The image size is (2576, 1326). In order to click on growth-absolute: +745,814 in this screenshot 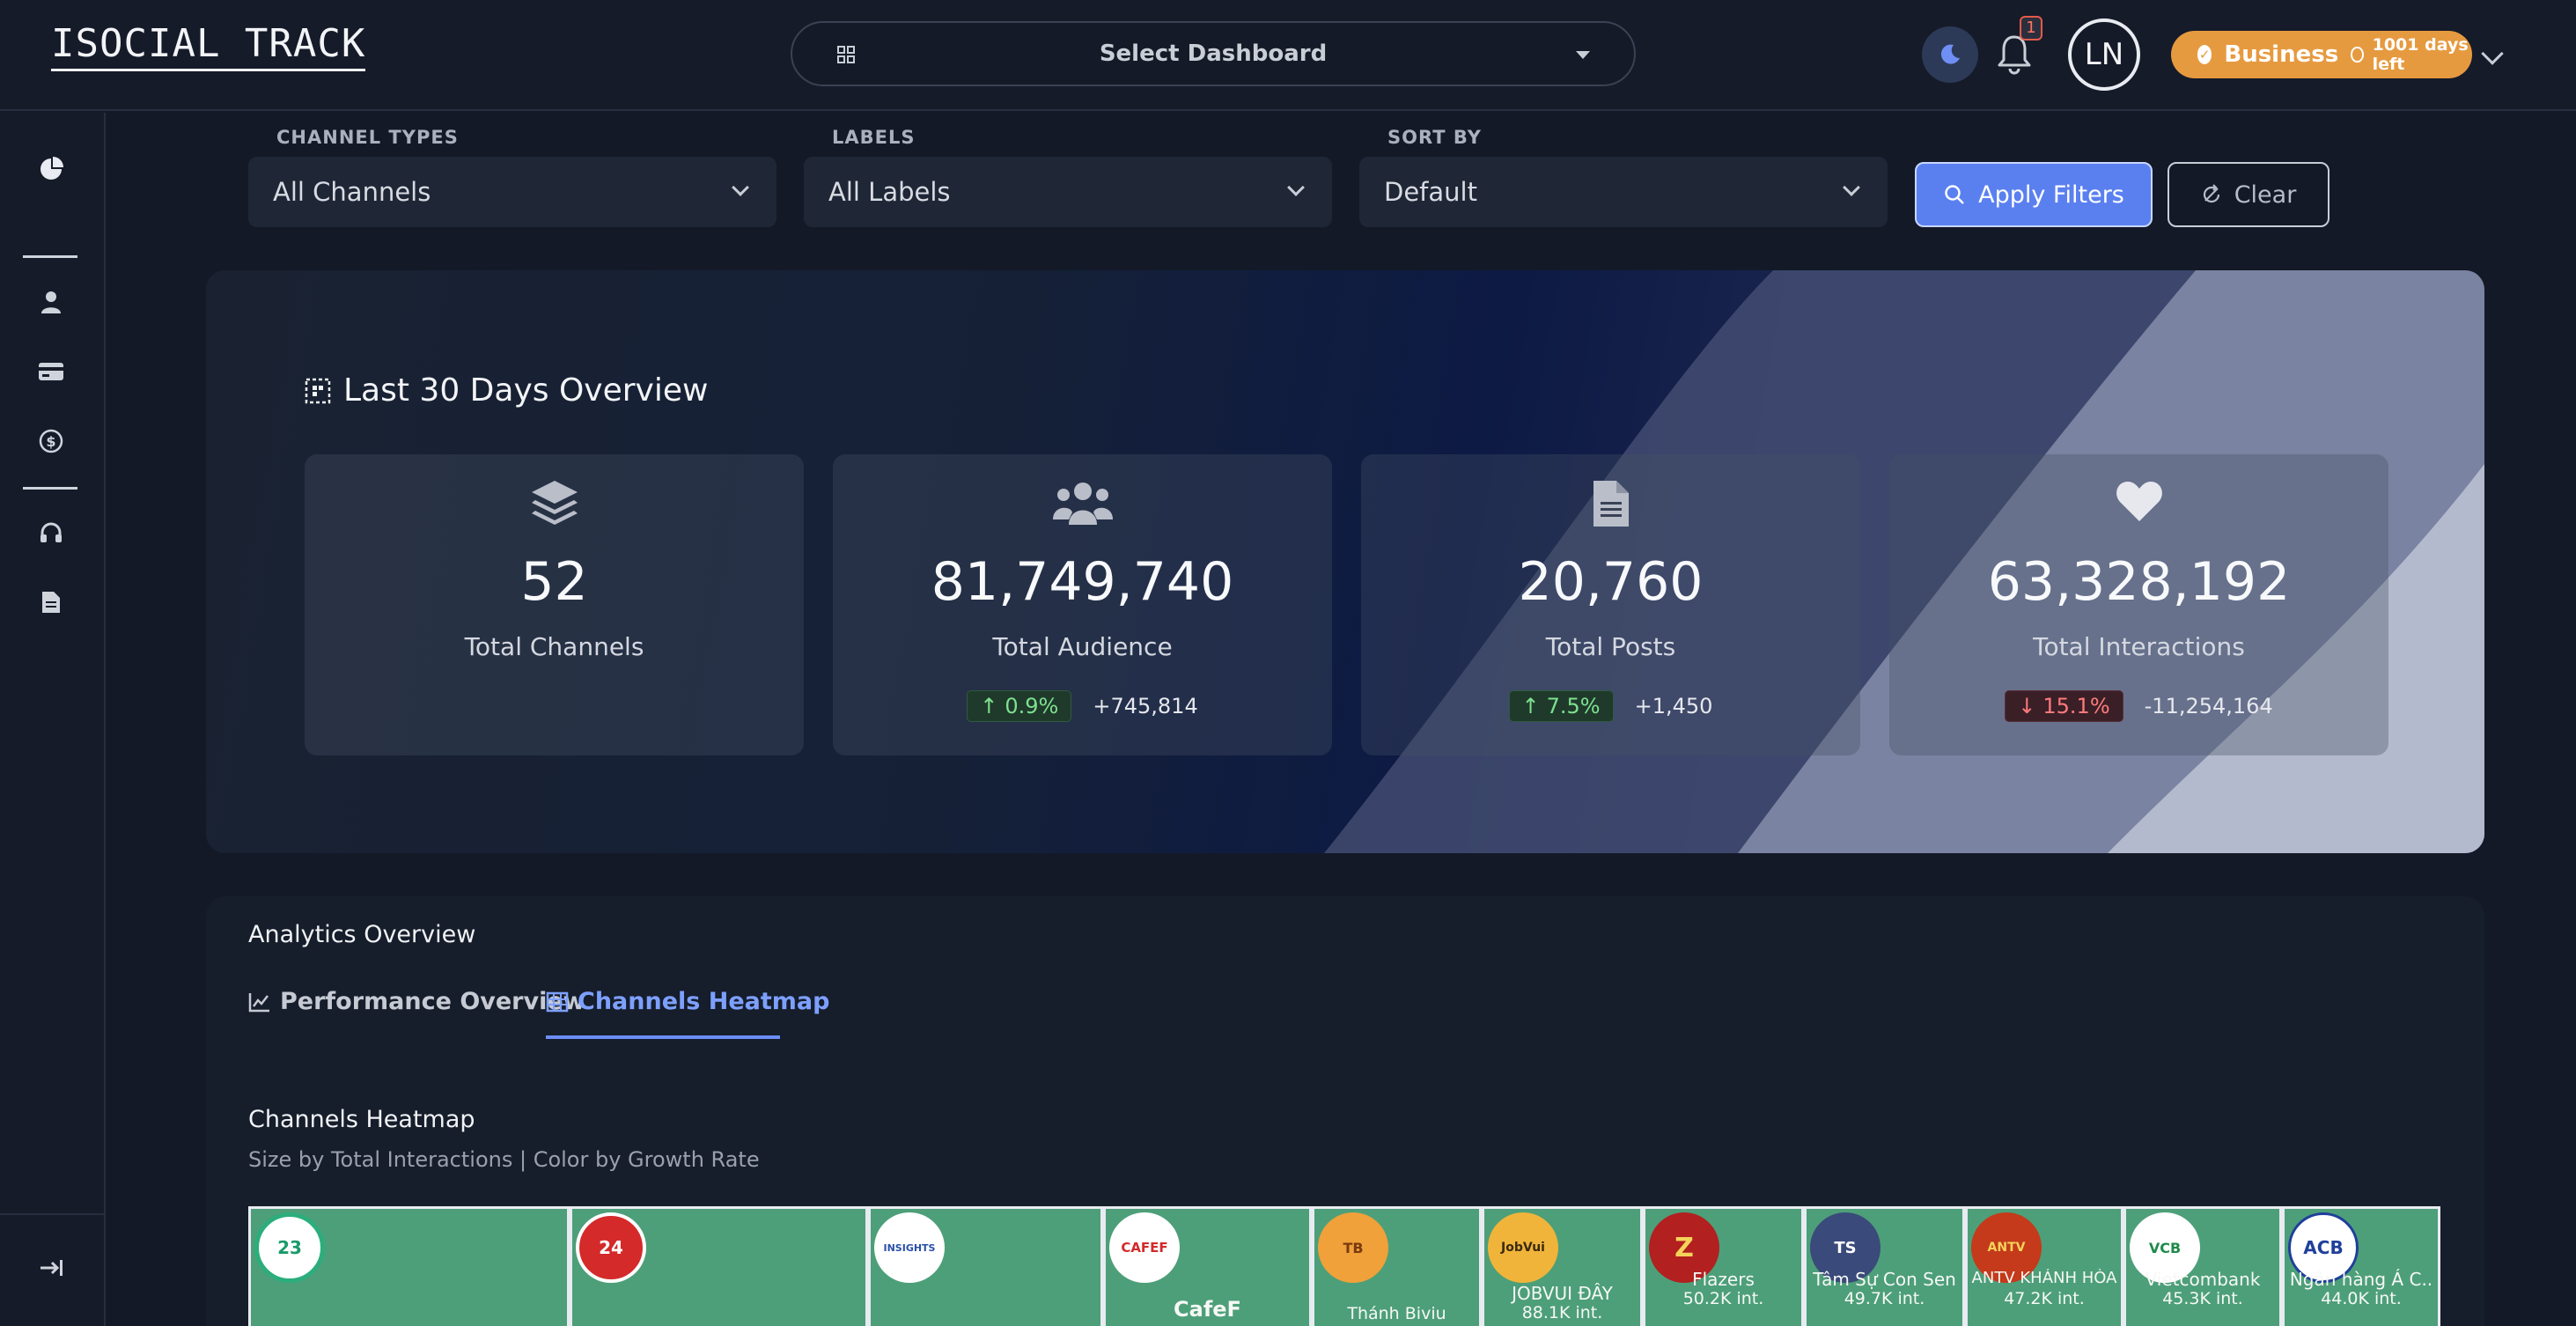, I will do `click(1145, 706)`.